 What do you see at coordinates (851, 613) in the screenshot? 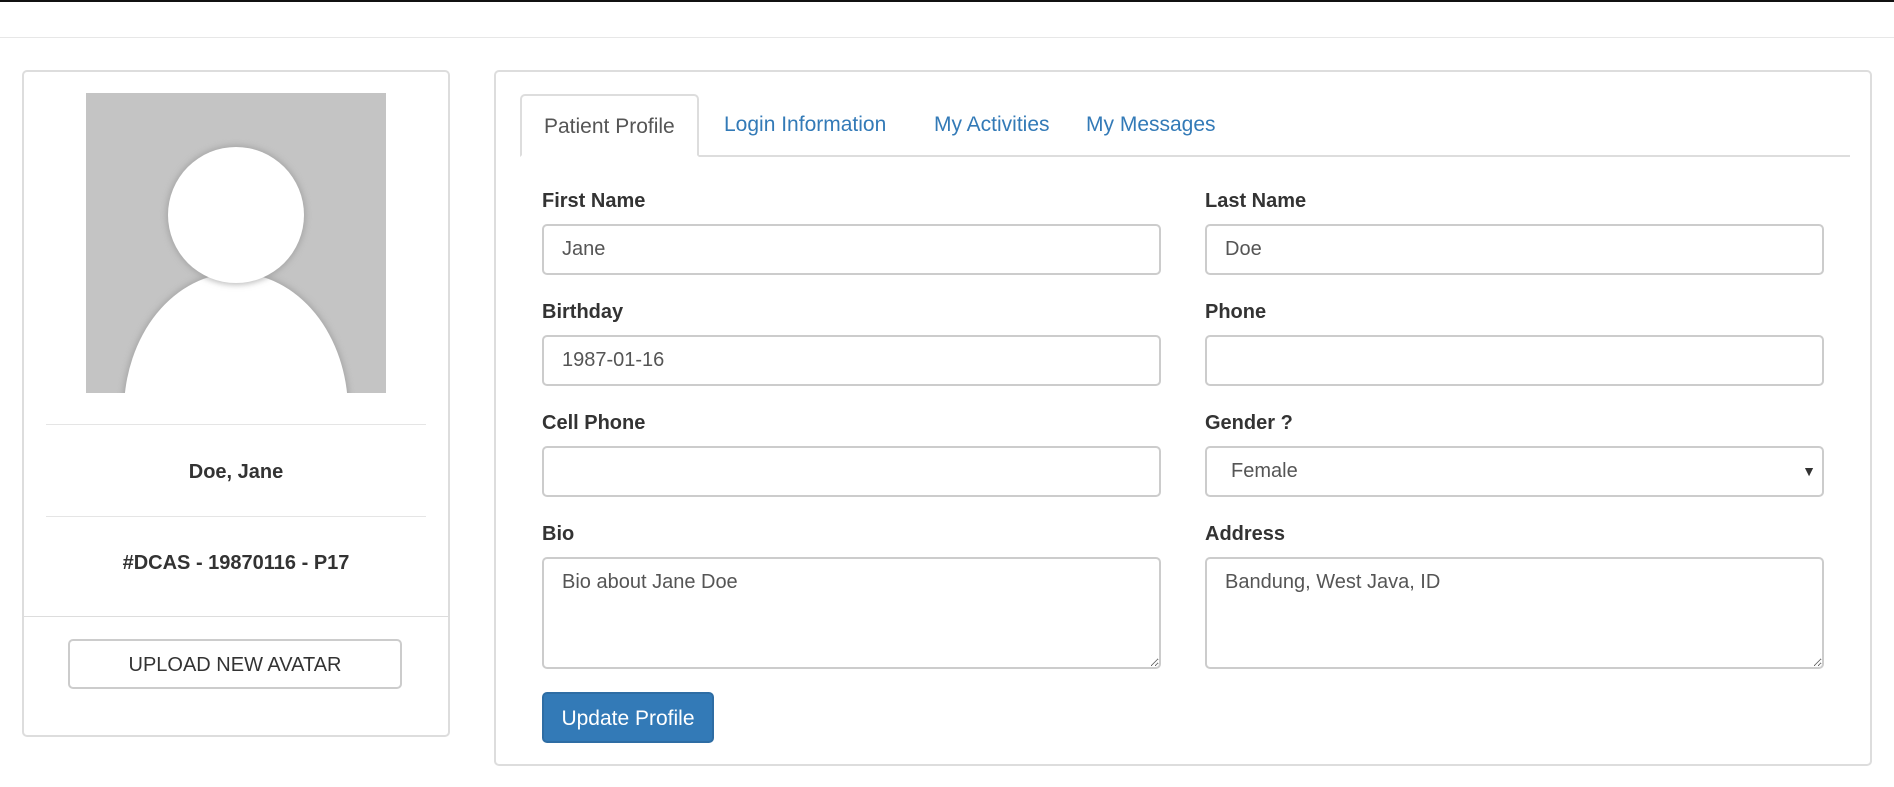
I see `bio-textarea: Bio about Jane Doe` at bounding box center [851, 613].